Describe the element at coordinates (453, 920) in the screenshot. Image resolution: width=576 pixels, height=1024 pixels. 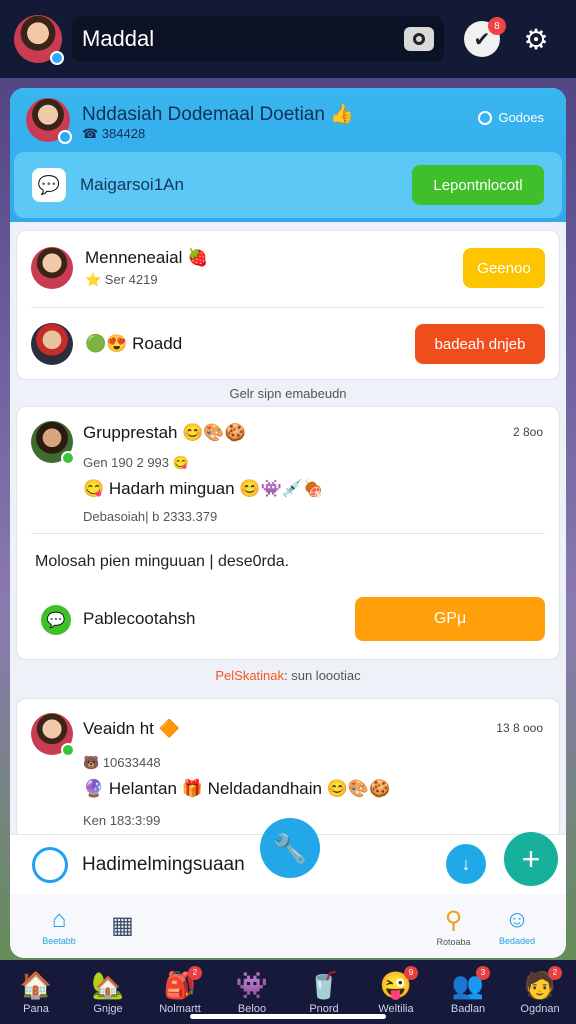
I see `search-icon: ⚲` at that location.